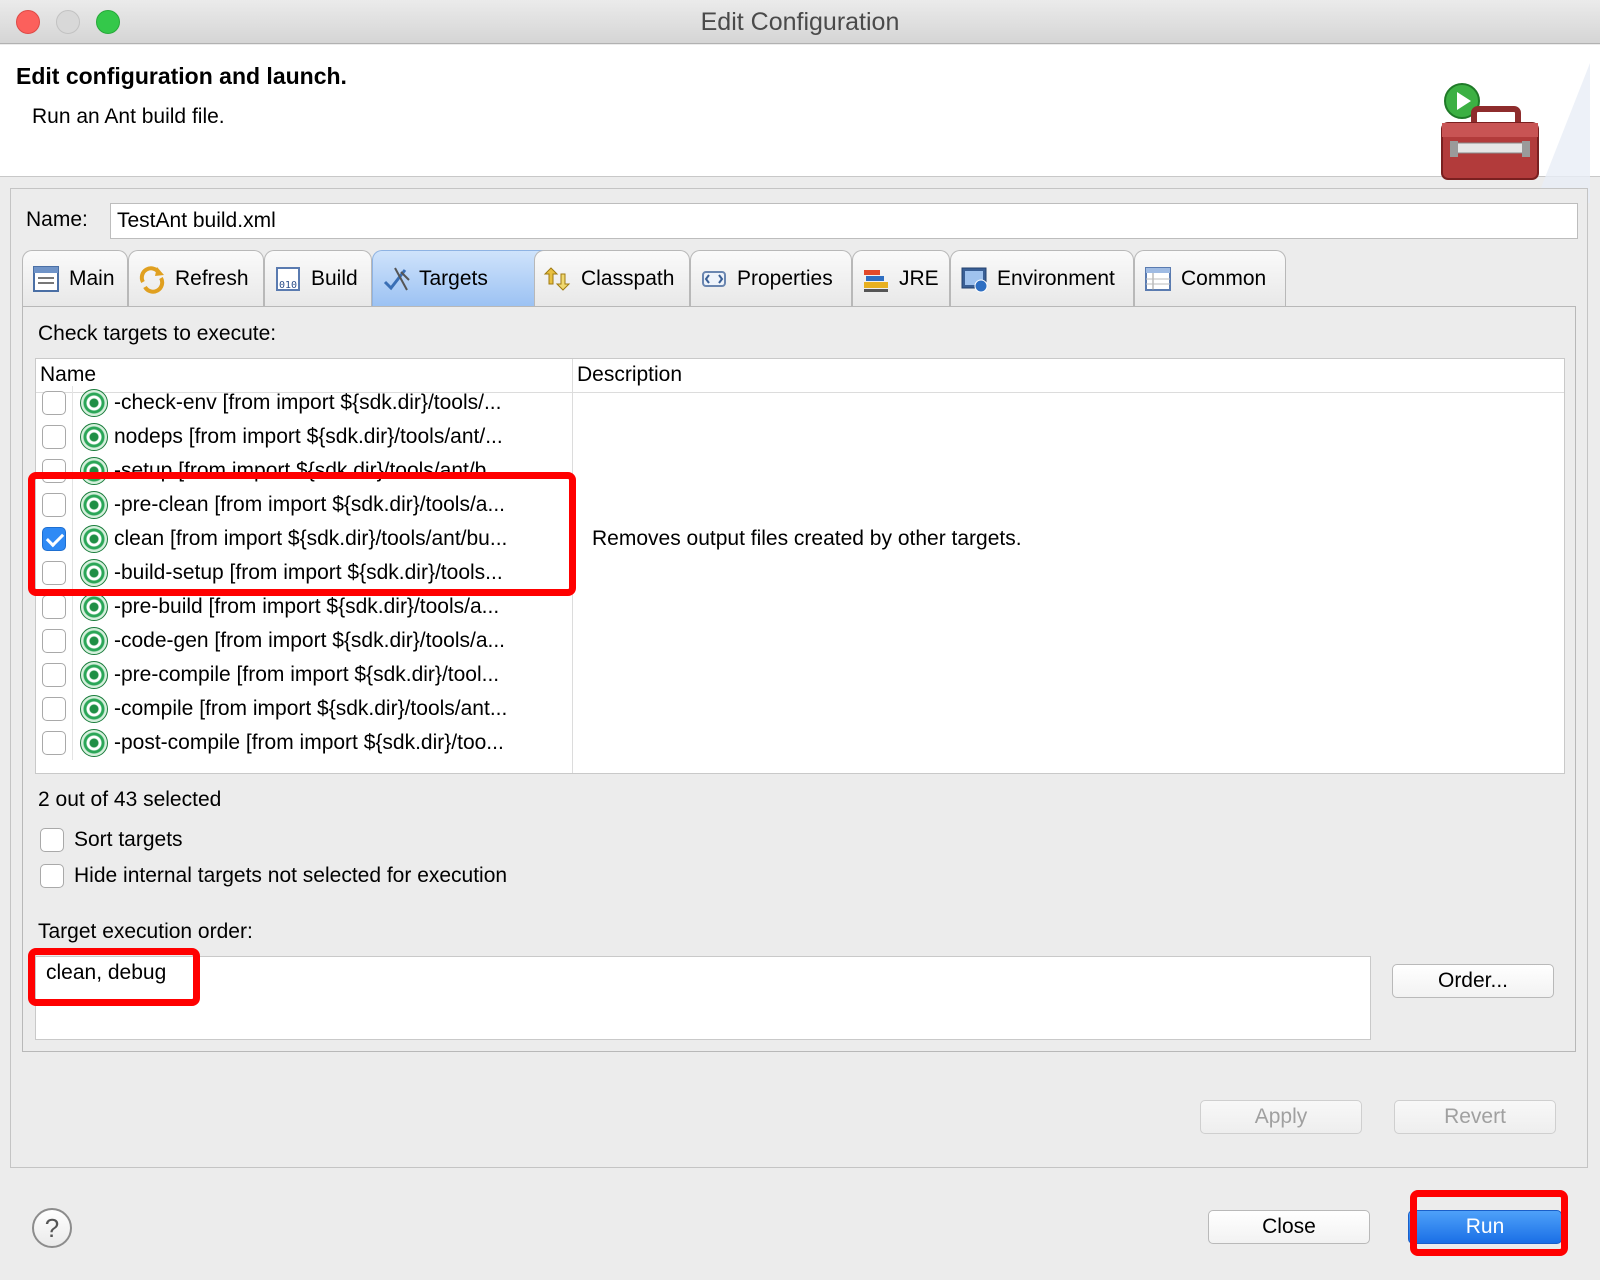 Image resolution: width=1600 pixels, height=1280 pixels. I want to click on apply-button: Apply, so click(1281, 1117).